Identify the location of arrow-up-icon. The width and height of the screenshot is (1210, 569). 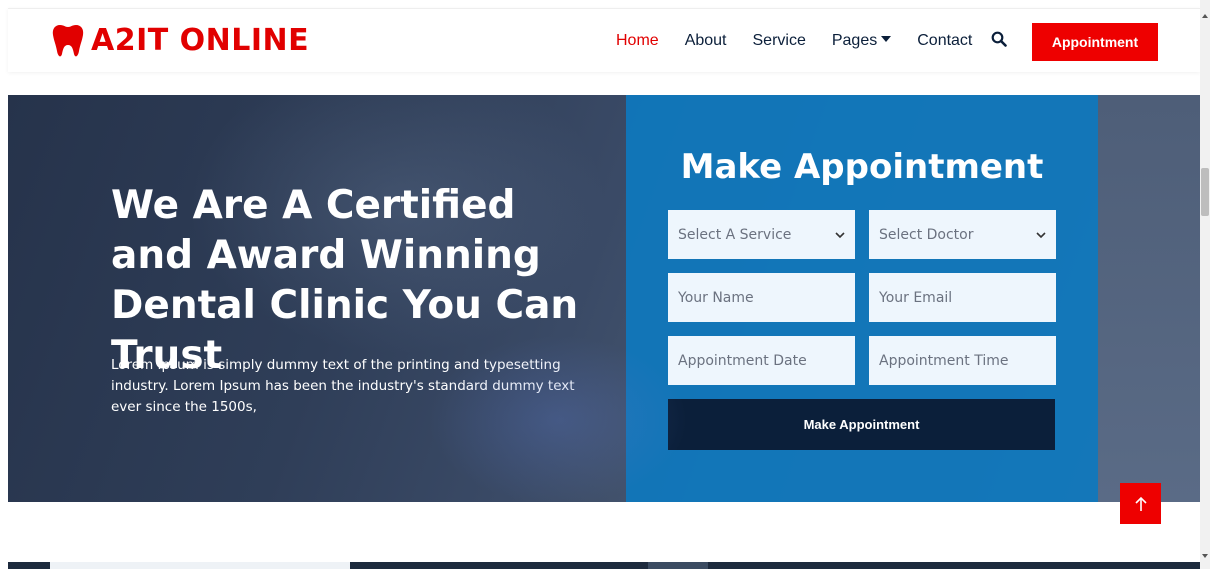
(1140, 503).